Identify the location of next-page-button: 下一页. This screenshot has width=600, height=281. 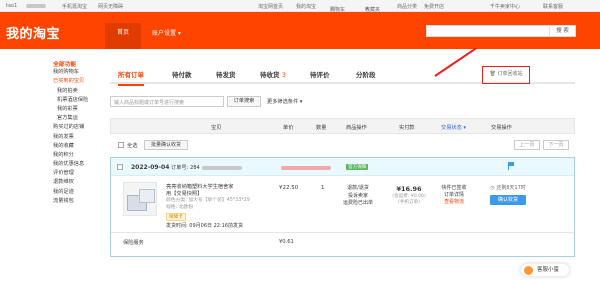
(556, 145).